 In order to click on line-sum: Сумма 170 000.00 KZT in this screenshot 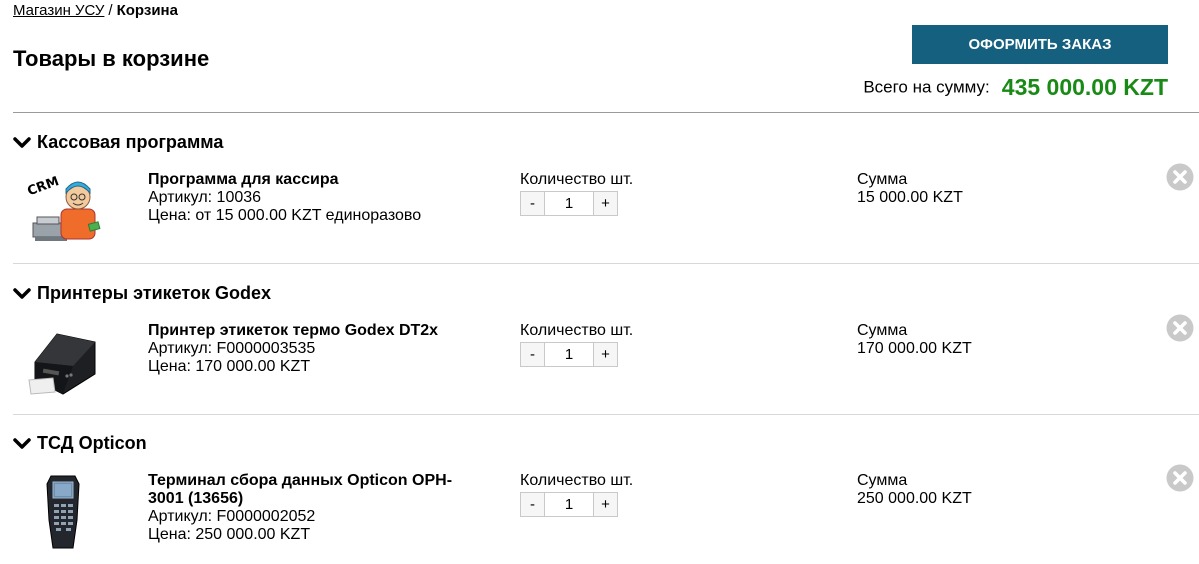, I will do `click(914, 340)`.